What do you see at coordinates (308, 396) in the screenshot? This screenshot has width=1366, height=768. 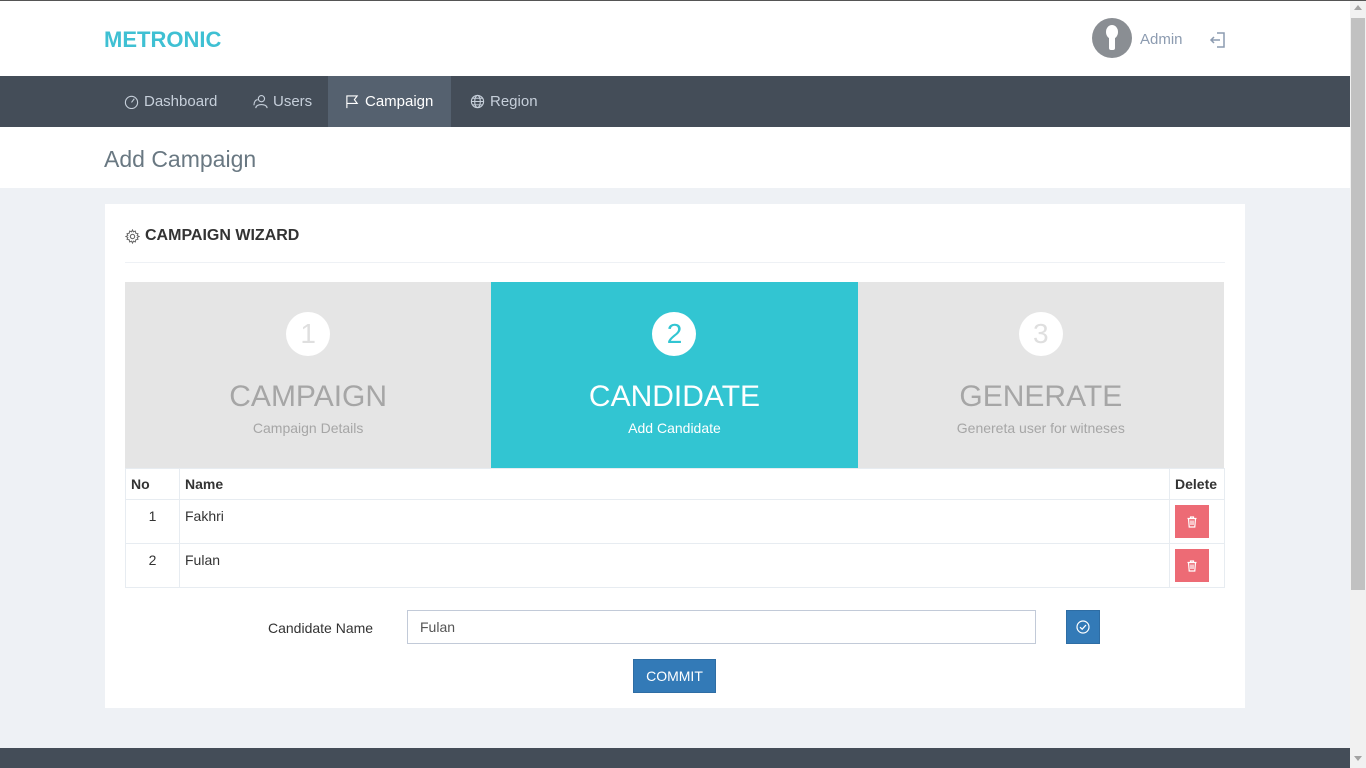 I see `step-title: CAMPAIGN` at bounding box center [308, 396].